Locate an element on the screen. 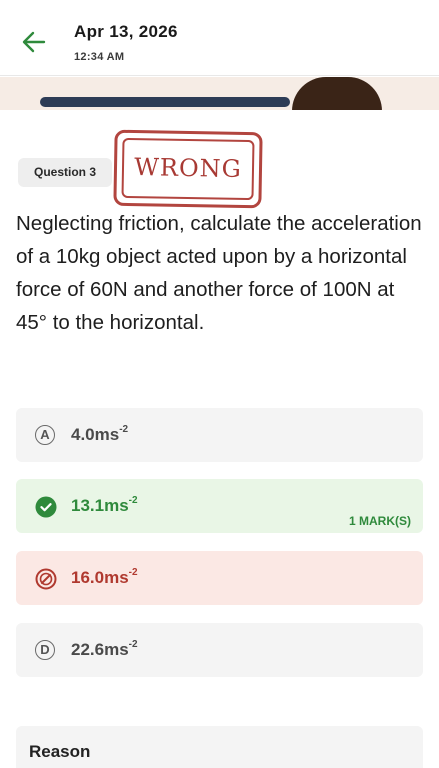 The width and height of the screenshot is (439, 768). banner-person-image is located at coordinates (337, 94).